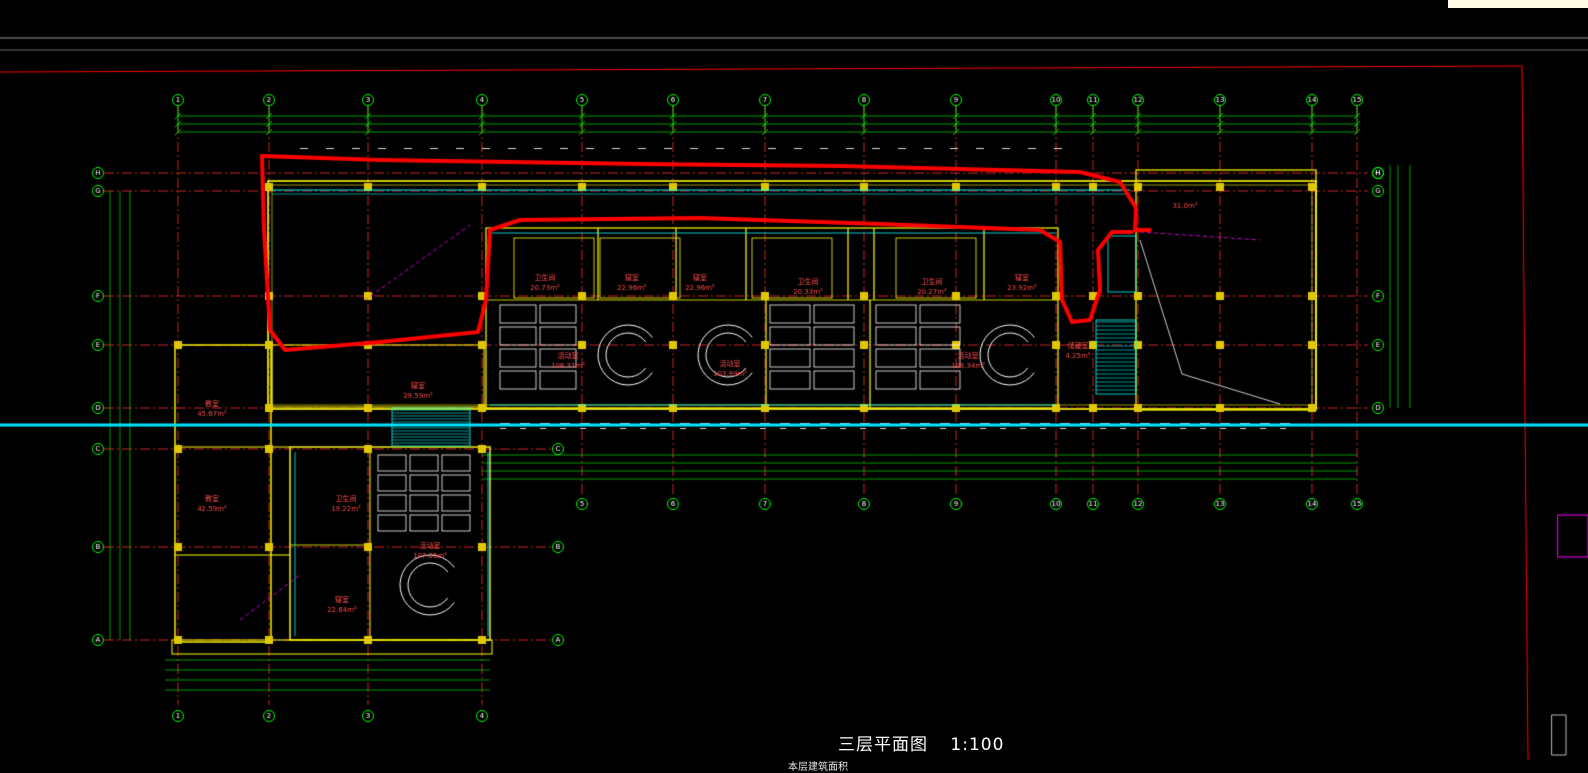 The width and height of the screenshot is (1588, 773). I want to click on drawing-title: 三层平面图, so click(883, 745).